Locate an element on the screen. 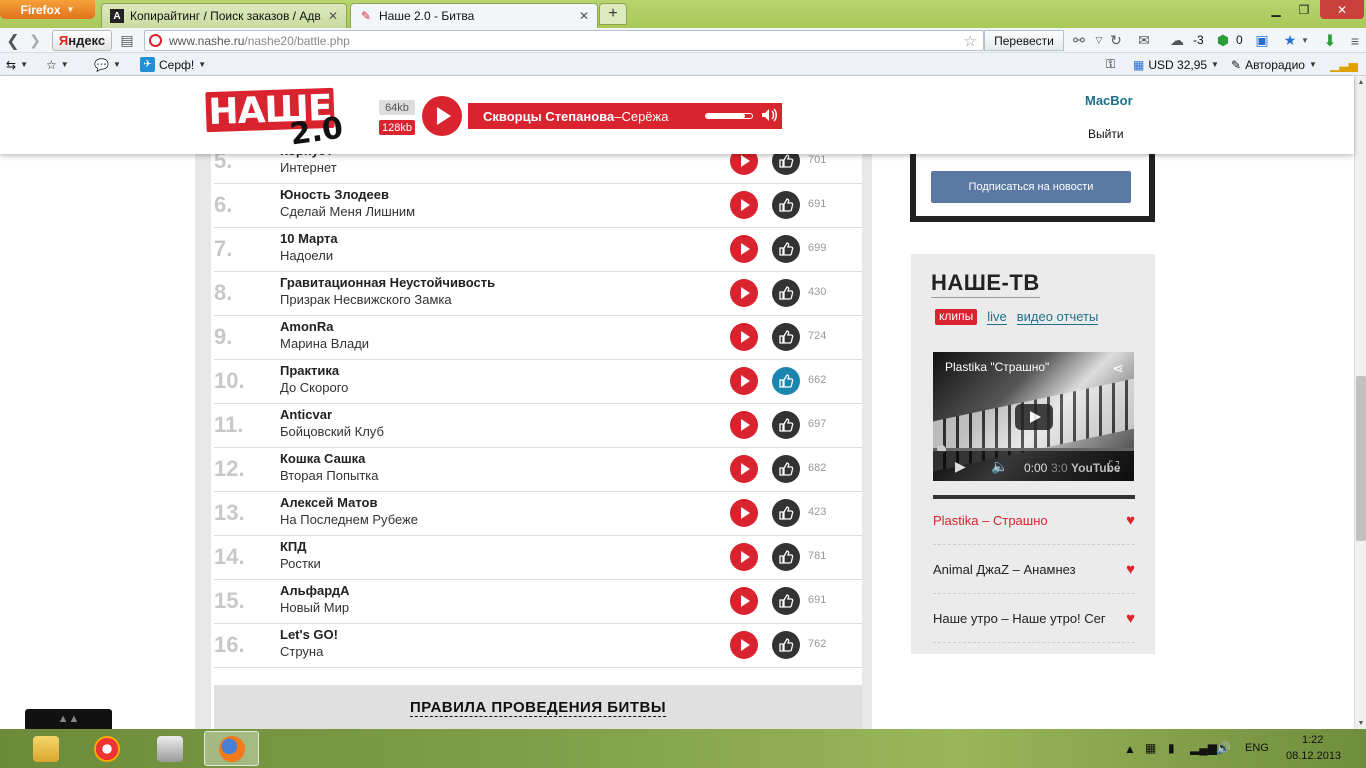 The height and width of the screenshot is (768, 1366). play-icon: ▶ is located at coordinates (960, 466).